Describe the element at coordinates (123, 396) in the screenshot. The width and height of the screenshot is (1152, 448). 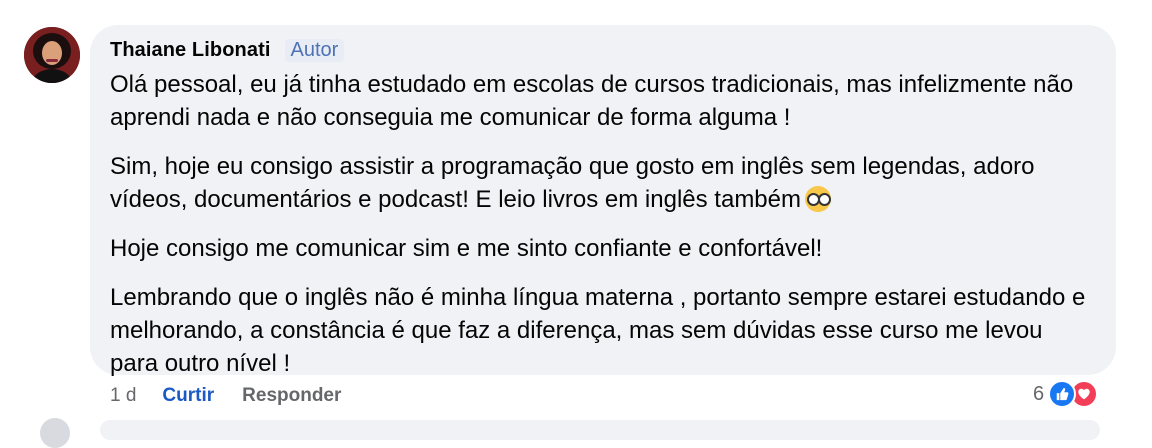
I see `comment-timestamp: 1 d` at that location.